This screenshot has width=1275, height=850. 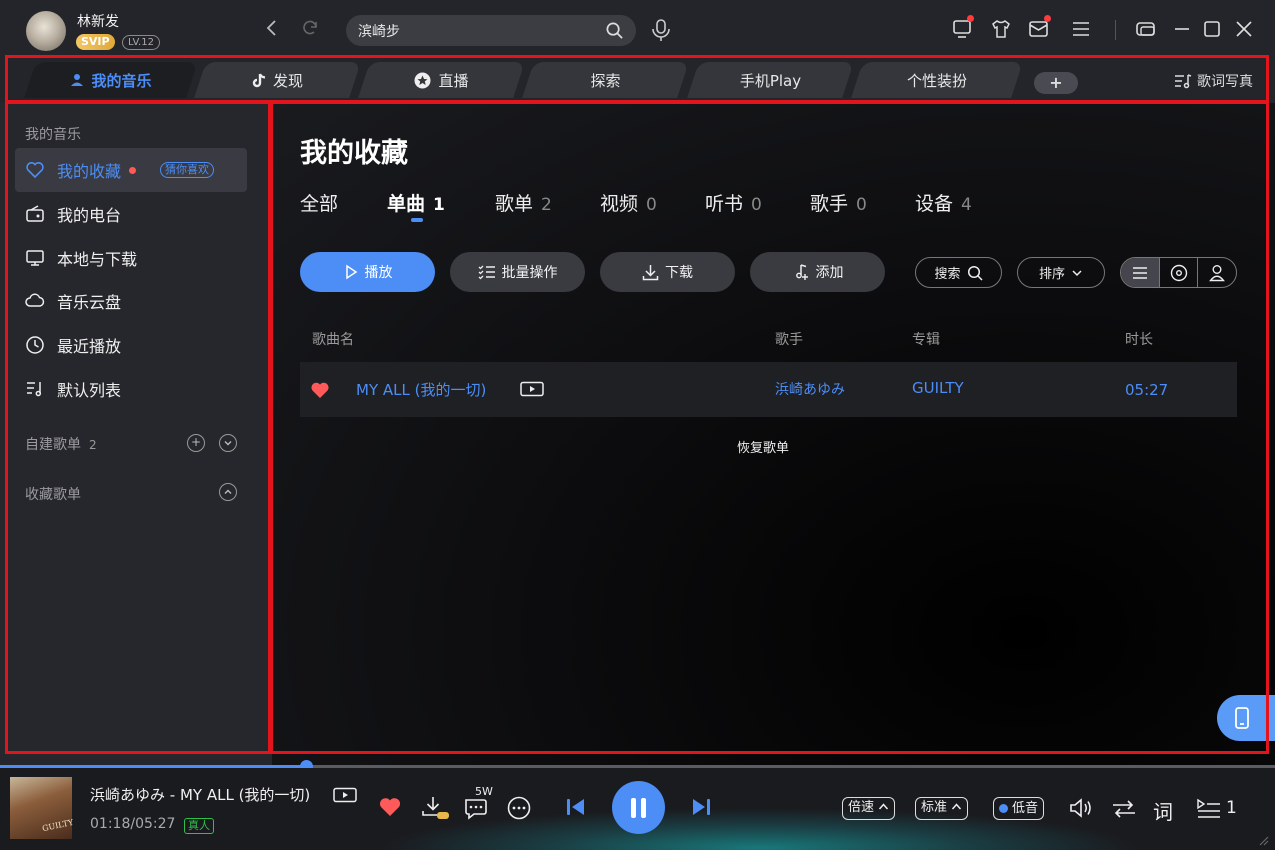 I want to click on download-vip-icon, so click(x=435, y=808).